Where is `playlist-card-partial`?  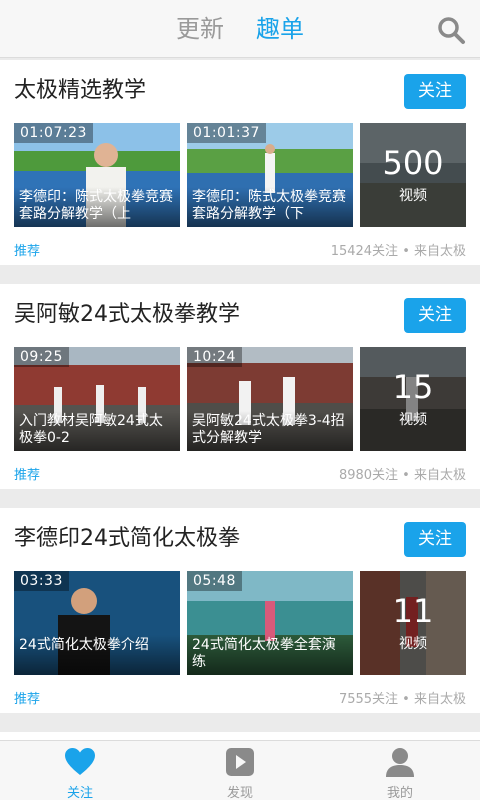
playlist-card-partial is located at coordinates (240, 736).